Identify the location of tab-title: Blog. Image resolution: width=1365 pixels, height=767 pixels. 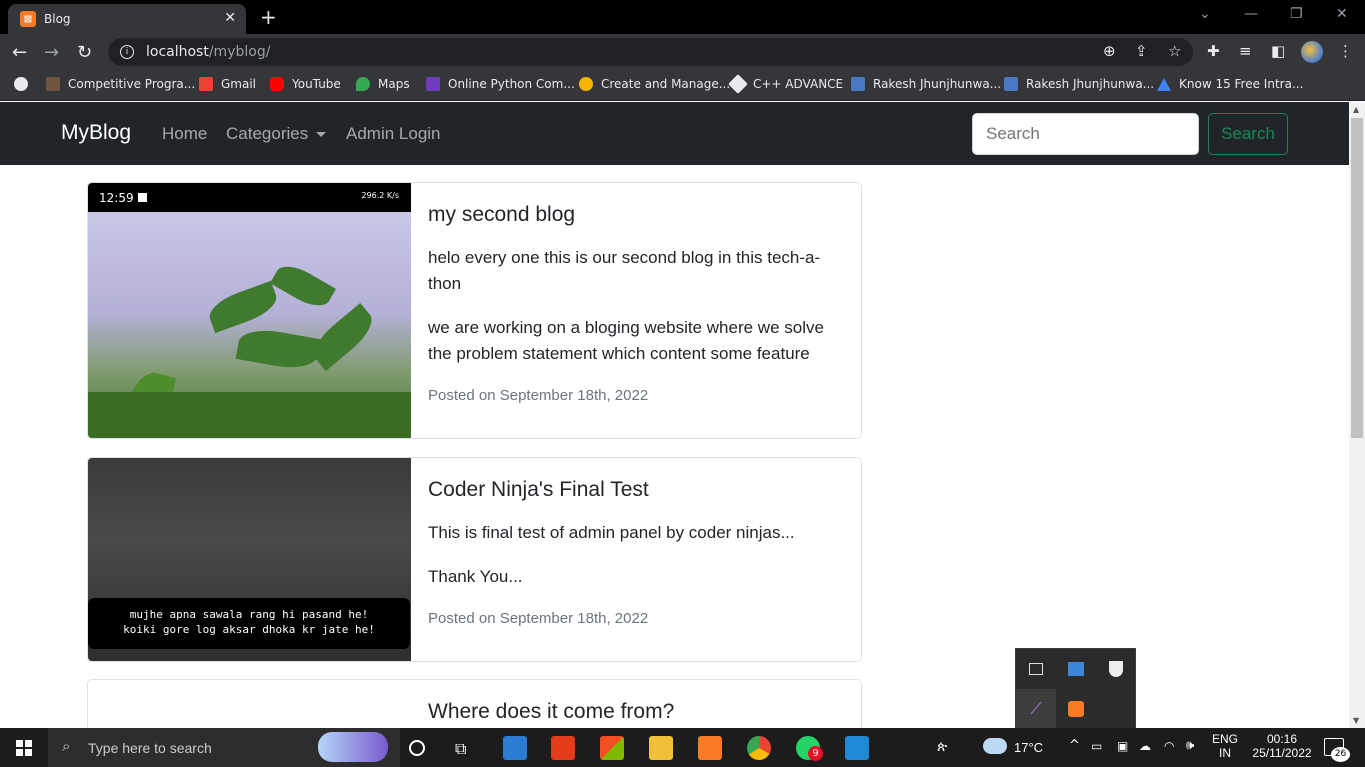
(57, 19).